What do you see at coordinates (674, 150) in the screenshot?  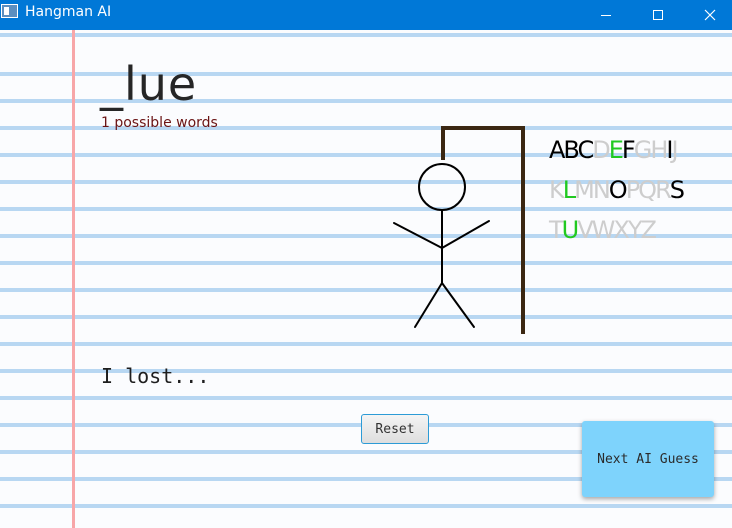 I see `letter-j: J` at bounding box center [674, 150].